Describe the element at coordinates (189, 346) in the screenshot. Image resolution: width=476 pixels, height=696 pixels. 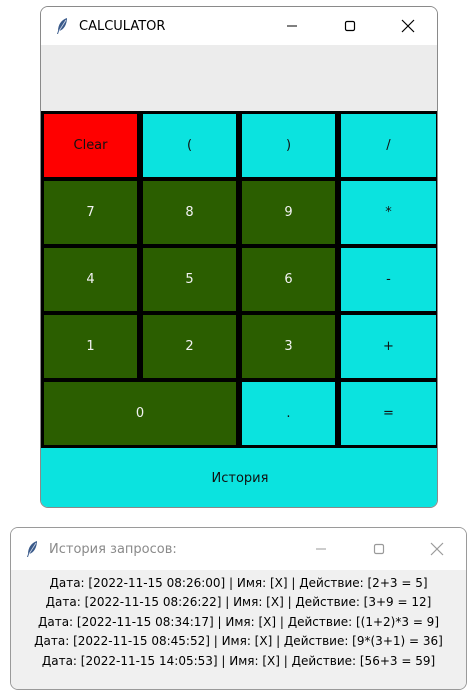
I see `digit-2-button: 2` at that location.